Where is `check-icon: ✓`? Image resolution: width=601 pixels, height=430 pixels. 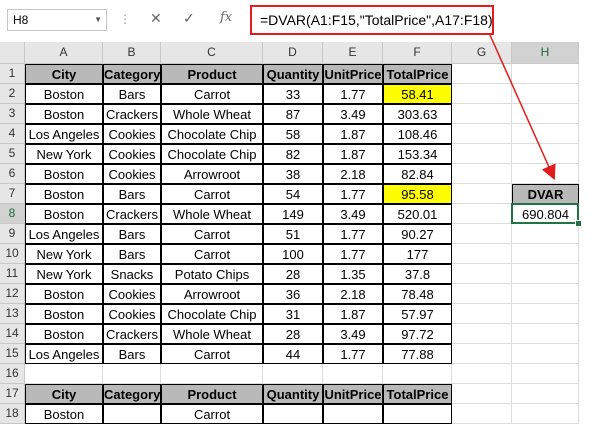 check-icon: ✓ is located at coordinates (189, 18).